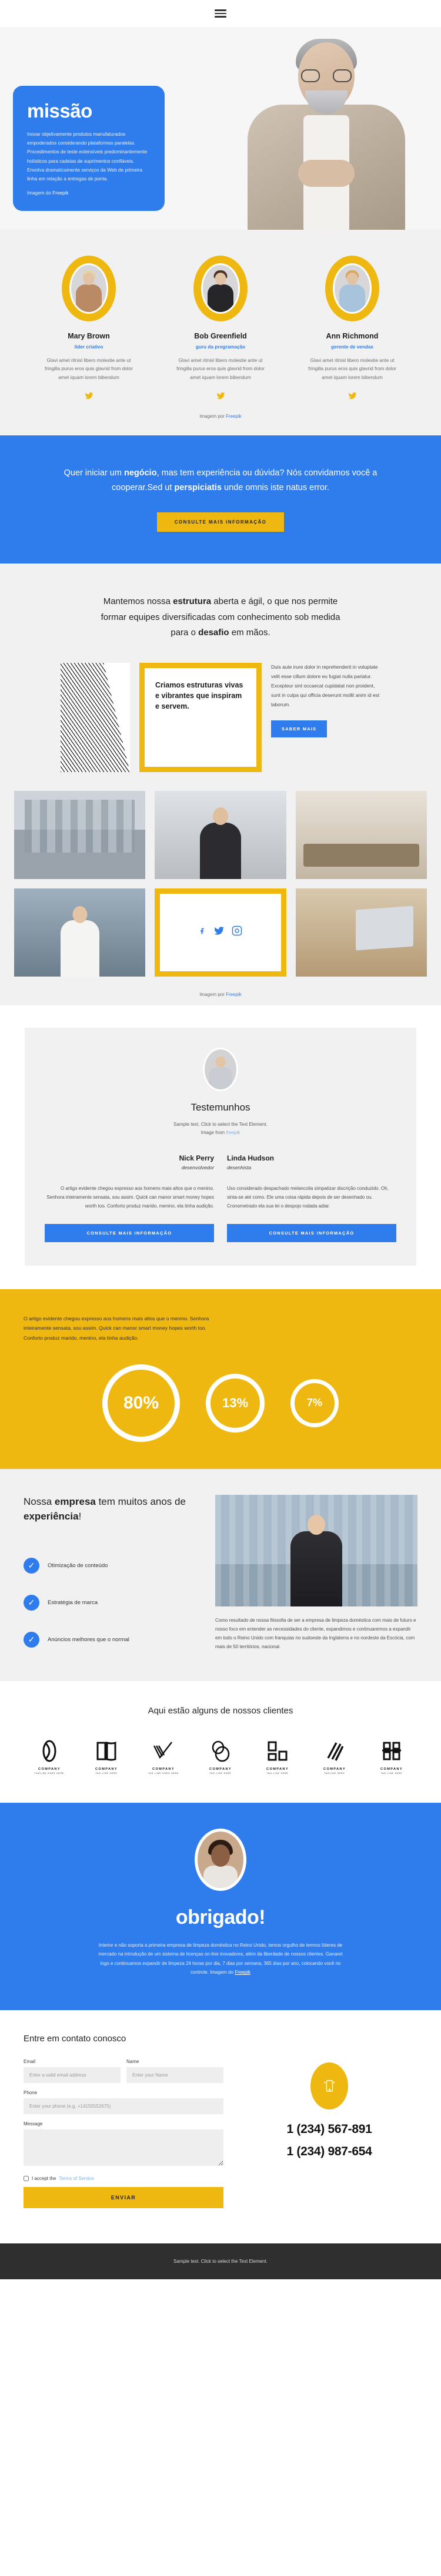 The width and height of the screenshot is (441, 2576). What do you see at coordinates (95, 718) in the screenshot?
I see `abstract-image` at bounding box center [95, 718].